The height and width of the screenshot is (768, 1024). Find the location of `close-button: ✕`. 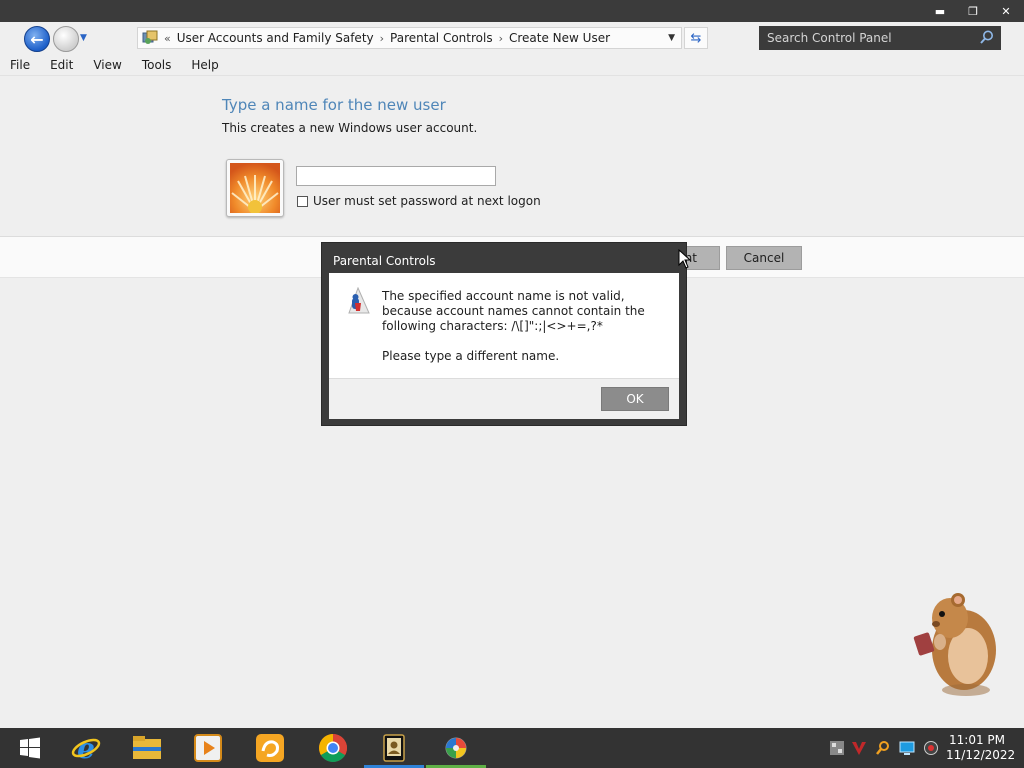

close-button: ✕ is located at coordinates (1006, 11).